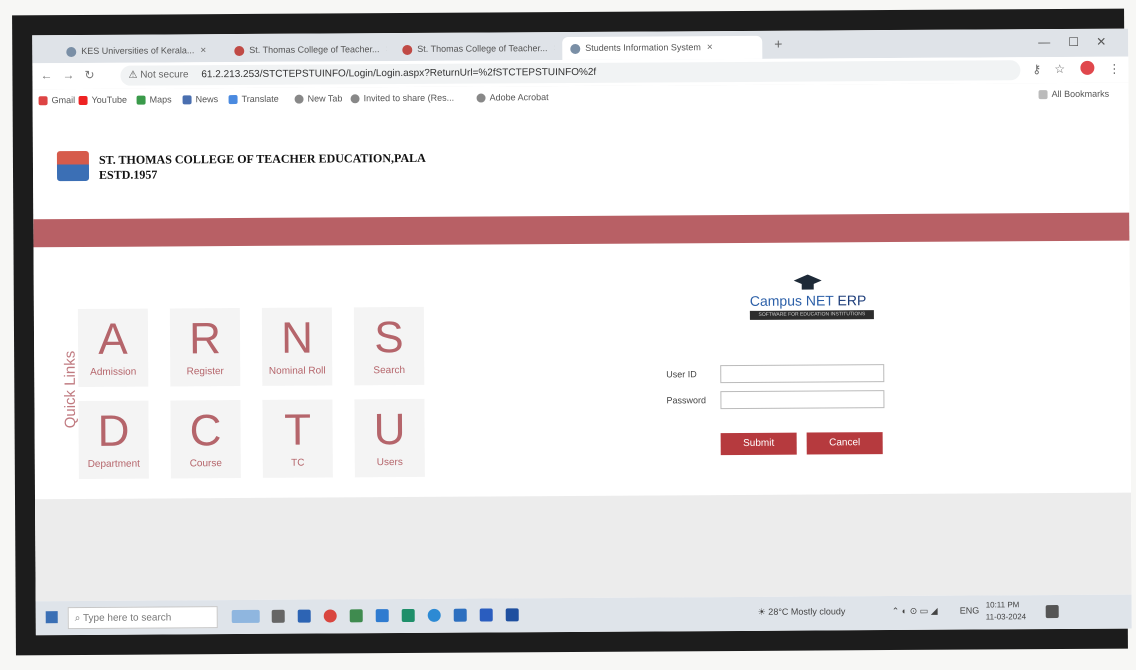 This screenshot has height=670, width=1136. Describe the element at coordinates (1087, 67) in the screenshot. I see `profile-avatar` at that location.